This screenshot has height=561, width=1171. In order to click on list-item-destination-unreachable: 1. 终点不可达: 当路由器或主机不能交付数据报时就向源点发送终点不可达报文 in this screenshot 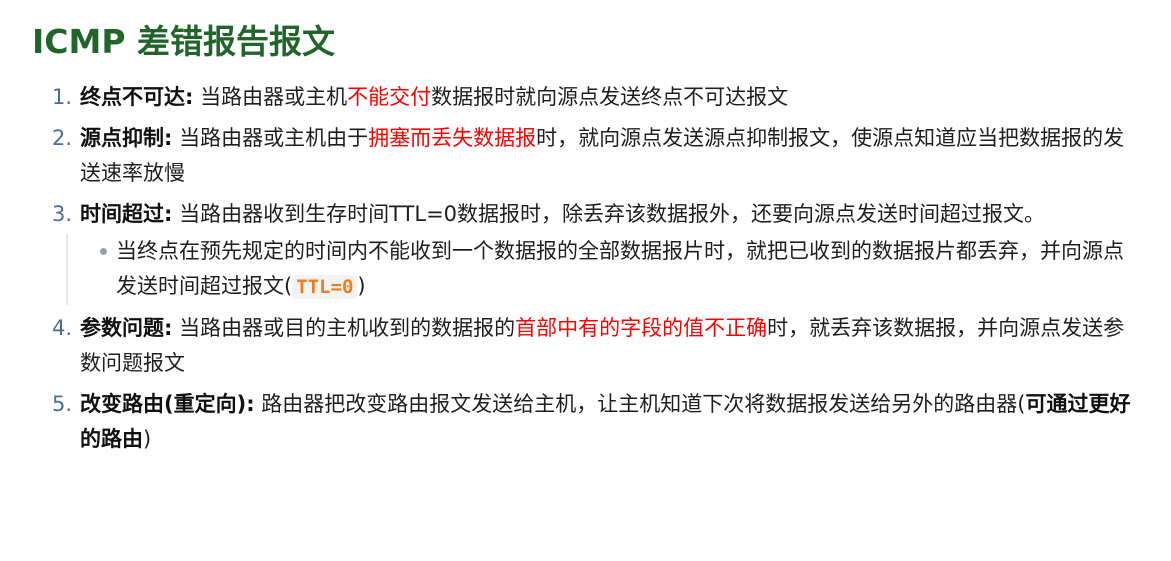, I will do `click(586, 97)`.